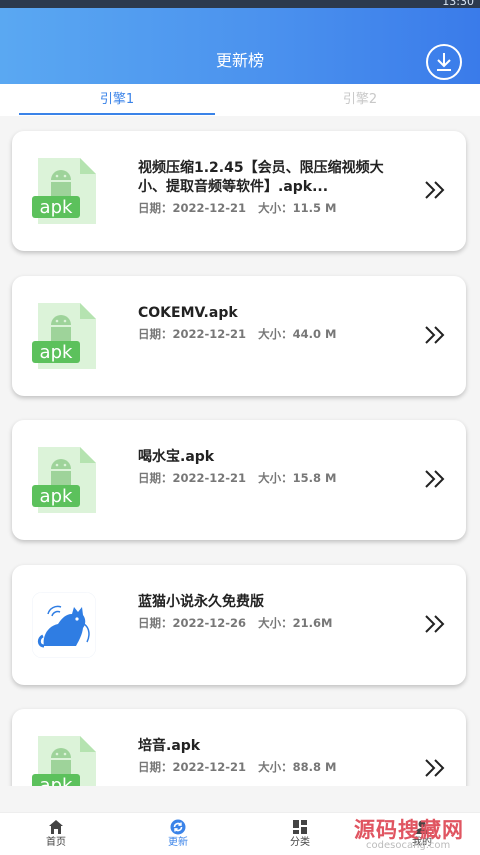 This screenshot has height=855, width=480. I want to click on nav-home-label: 首页, so click(56, 842).